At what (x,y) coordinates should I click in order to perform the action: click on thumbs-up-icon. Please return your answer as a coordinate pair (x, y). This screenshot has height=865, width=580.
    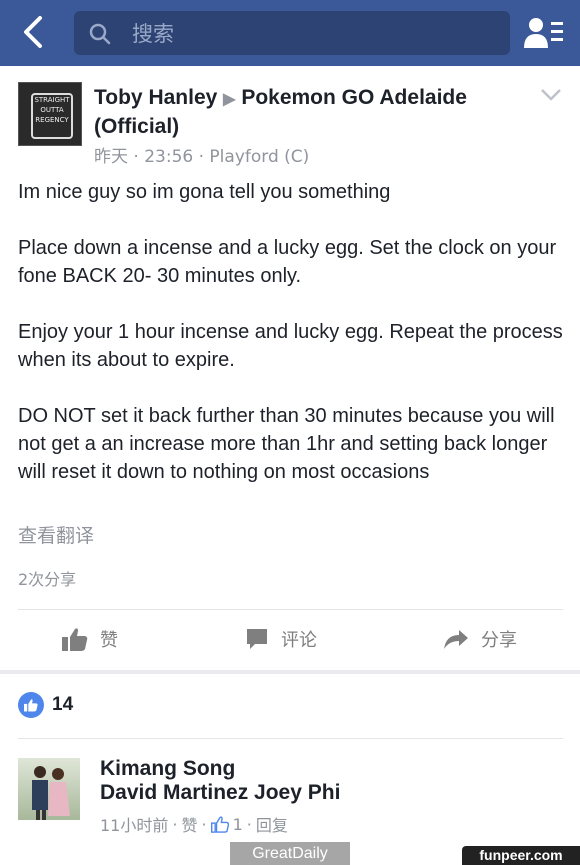
    Looking at the image, I should click on (75, 639).